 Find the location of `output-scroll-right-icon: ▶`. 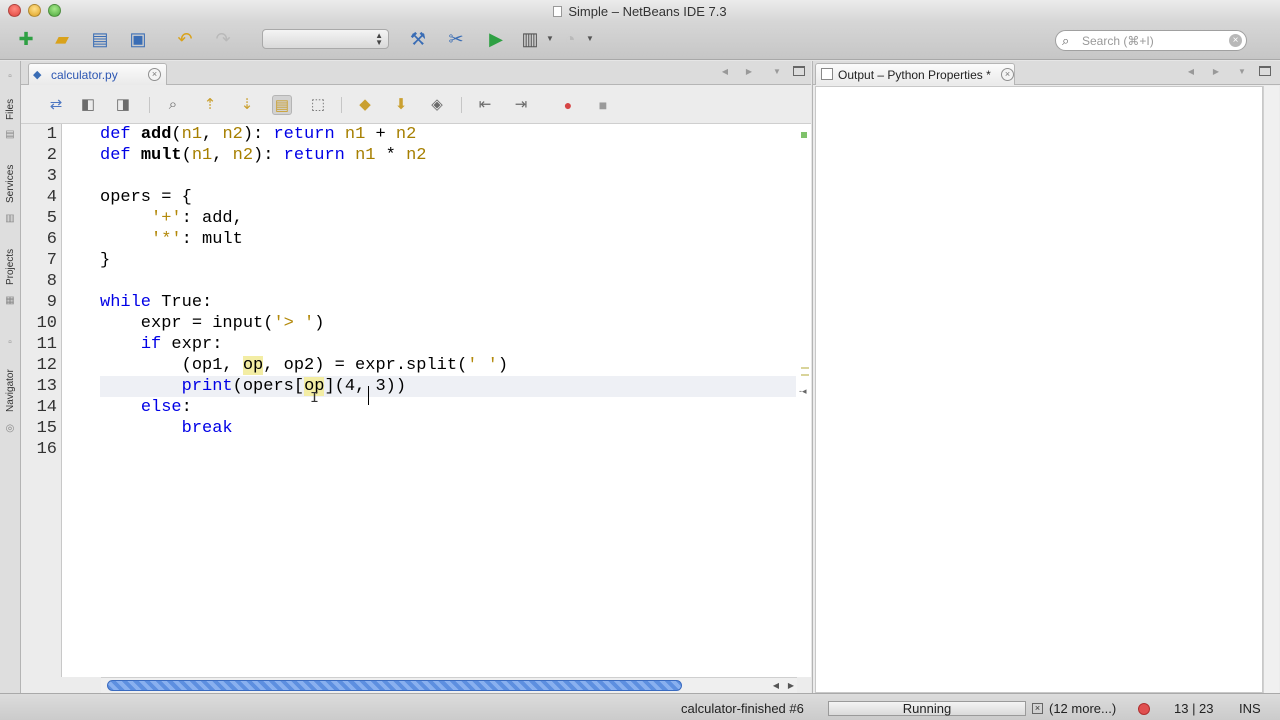

output-scroll-right-icon: ▶ is located at coordinates (1216, 72).